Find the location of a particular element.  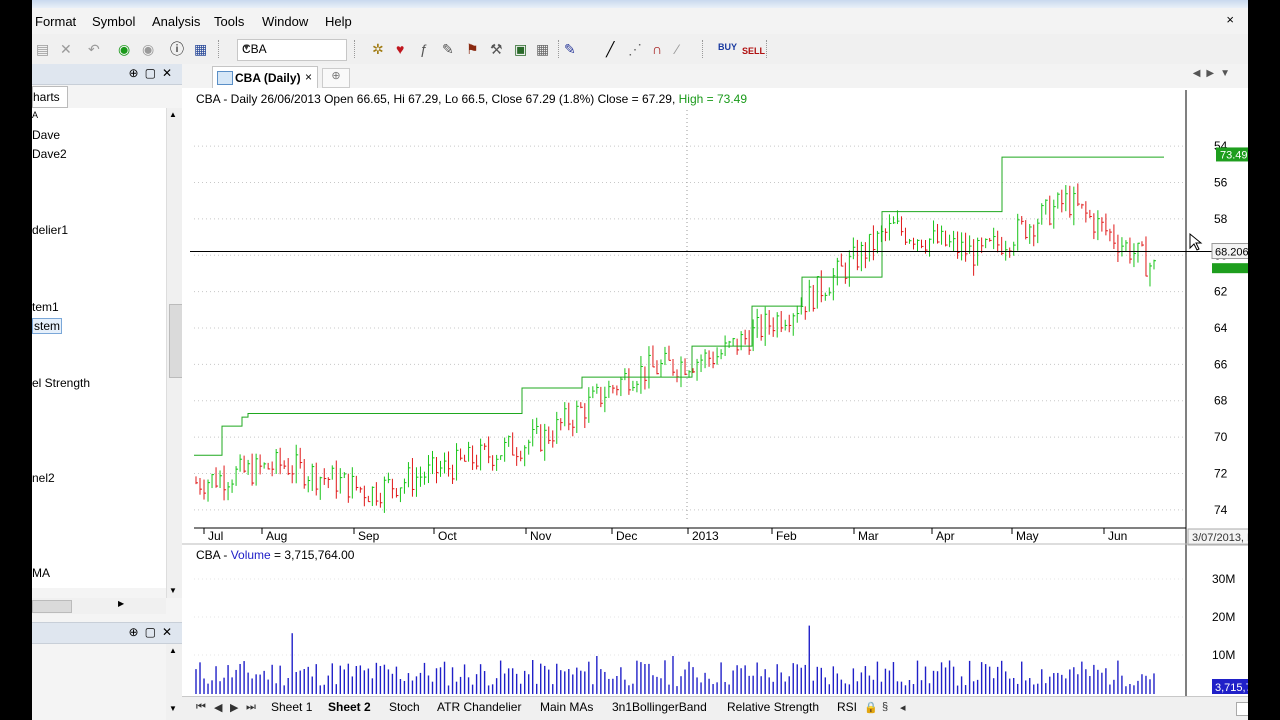

volume-y-tick-label: 10M is located at coordinates (1223, 655).